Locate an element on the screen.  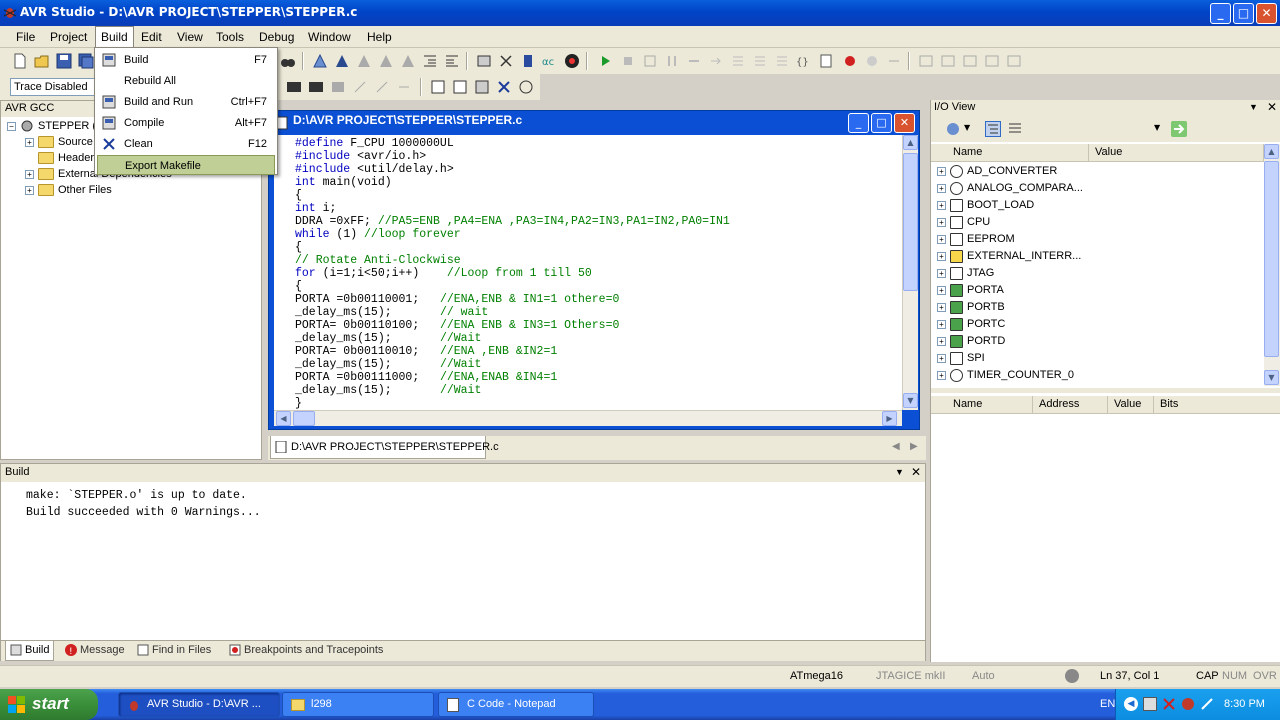
menu-item-build: Build F7 is located at coordinates (186, 60).